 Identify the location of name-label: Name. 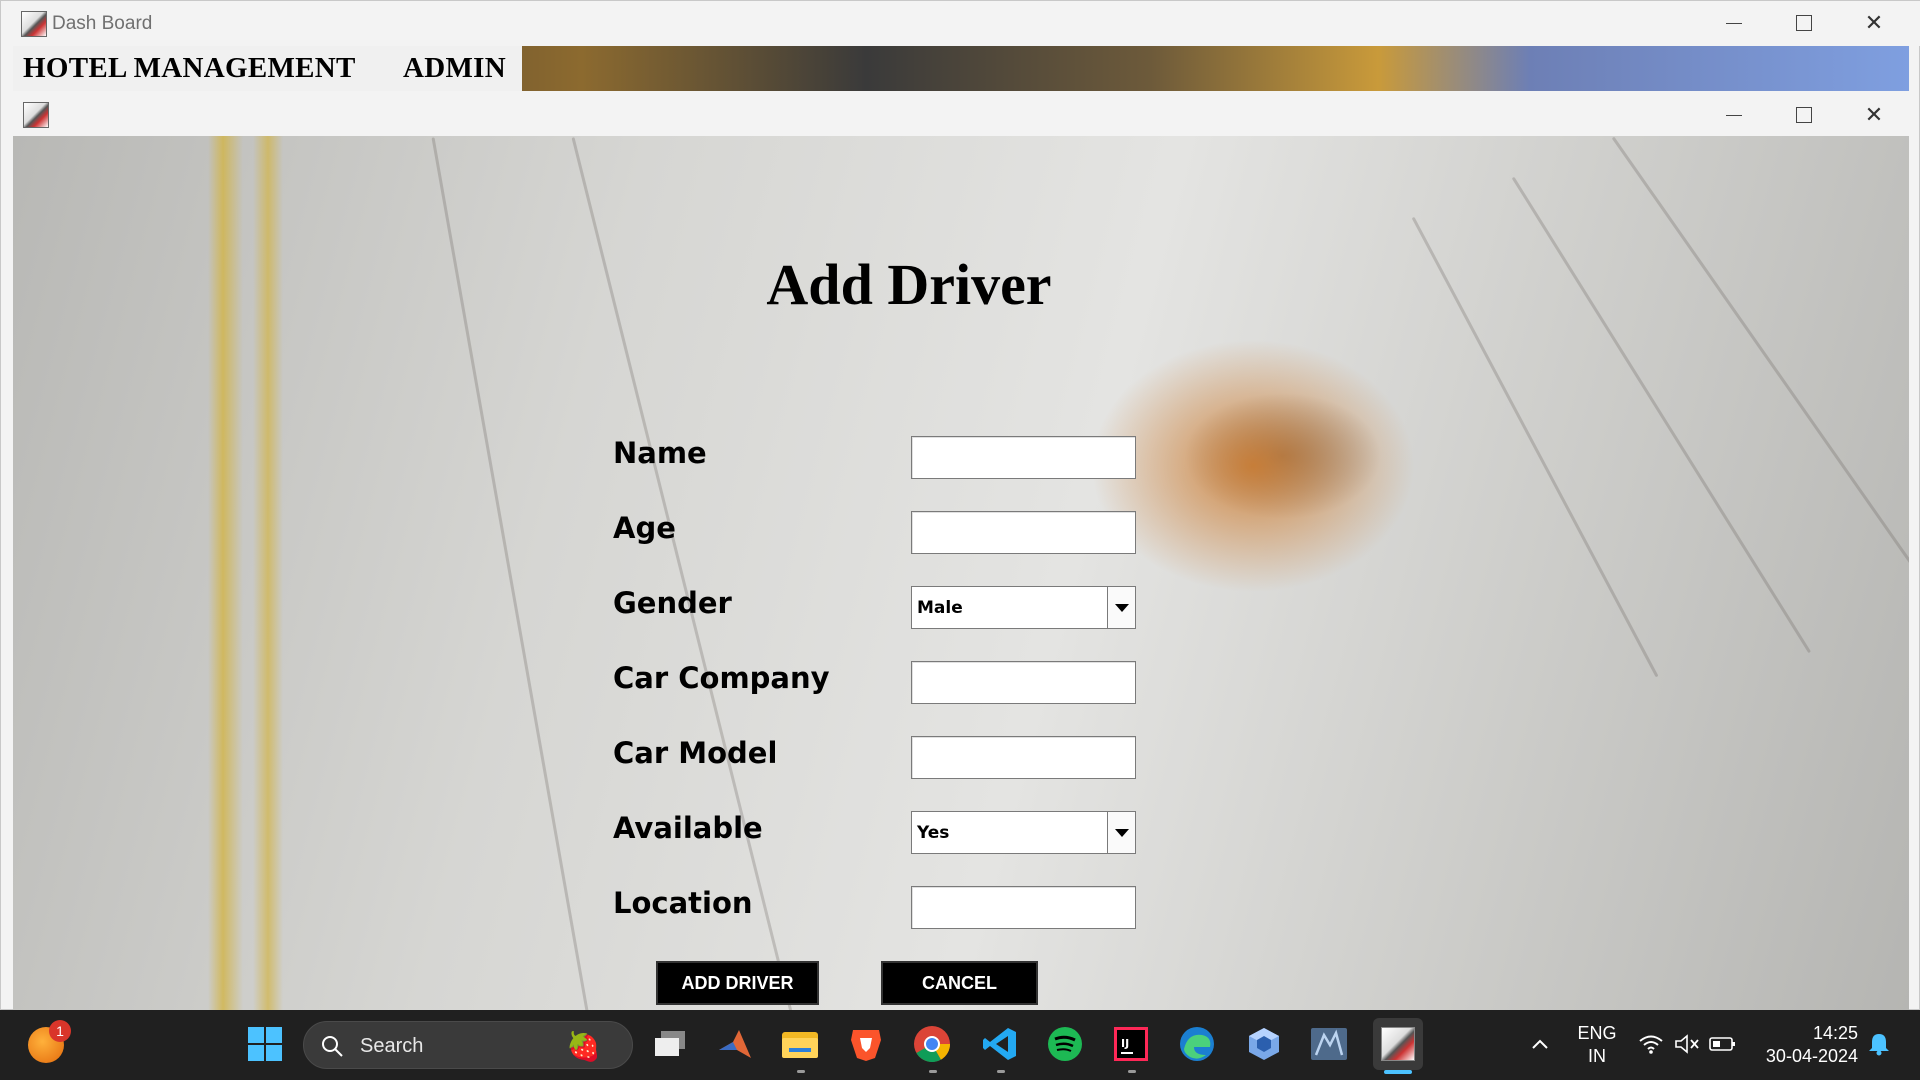
(660, 453).